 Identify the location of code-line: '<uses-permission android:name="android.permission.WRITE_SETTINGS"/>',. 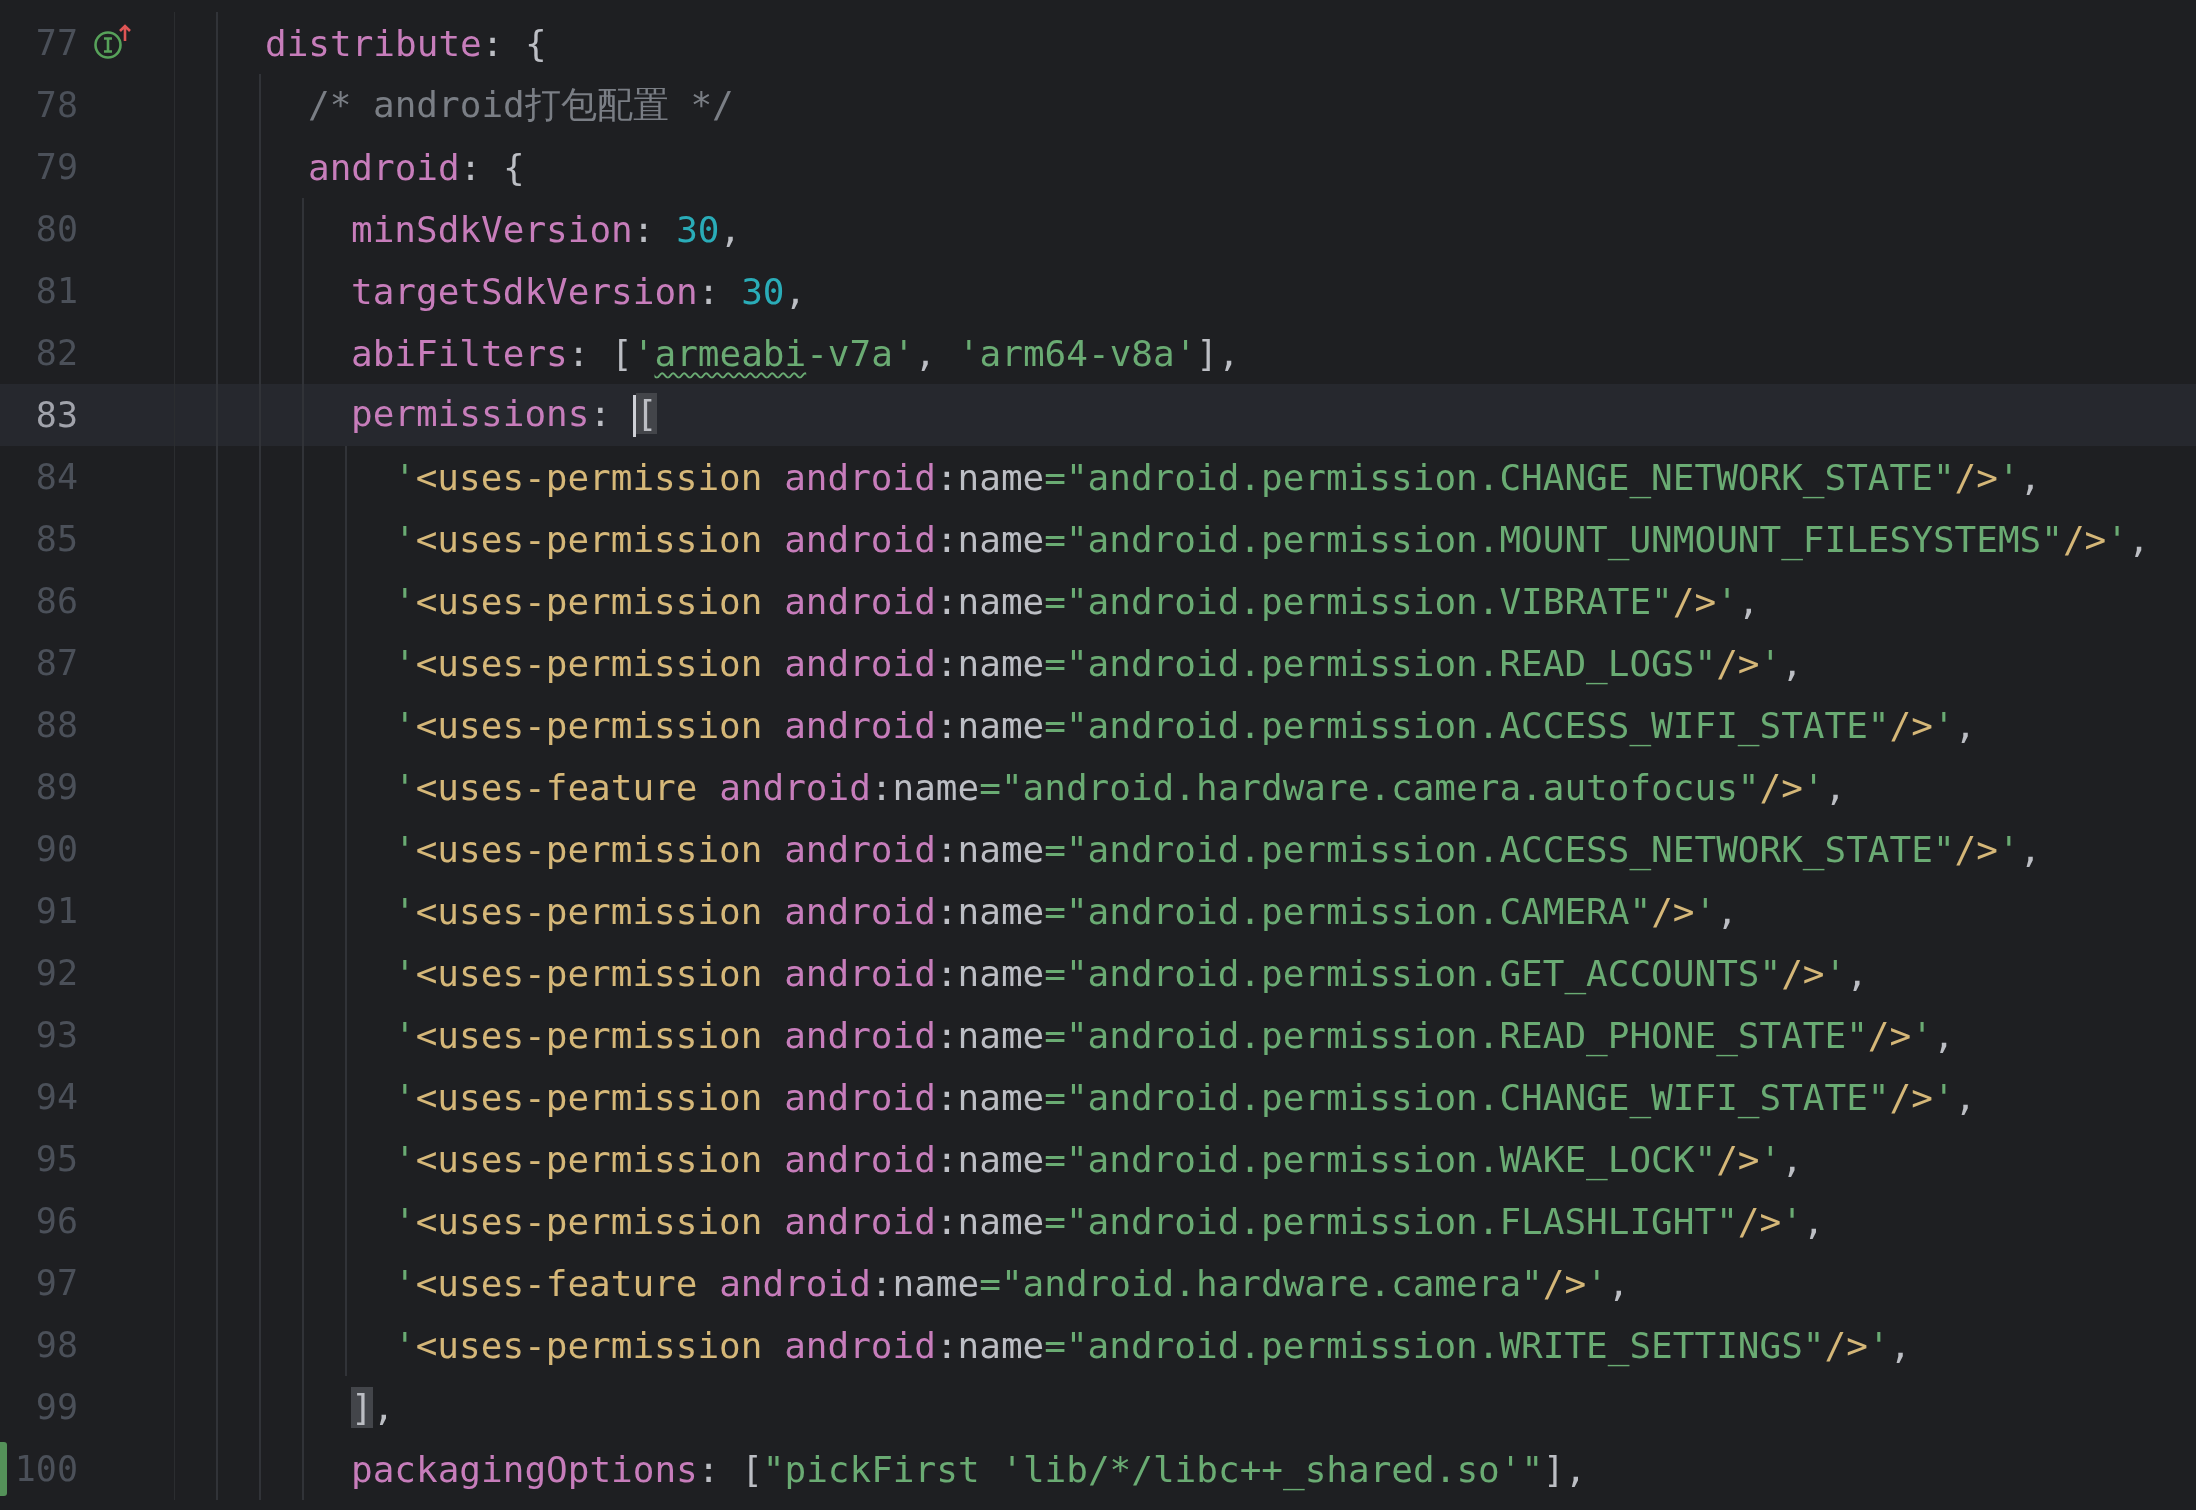
(1153, 1345).